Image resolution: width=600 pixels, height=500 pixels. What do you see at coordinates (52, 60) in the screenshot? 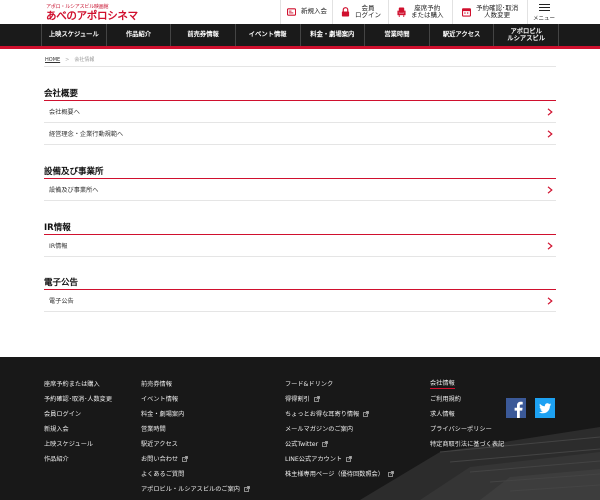
I see `breadcrumb-home: HOME` at bounding box center [52, 60].